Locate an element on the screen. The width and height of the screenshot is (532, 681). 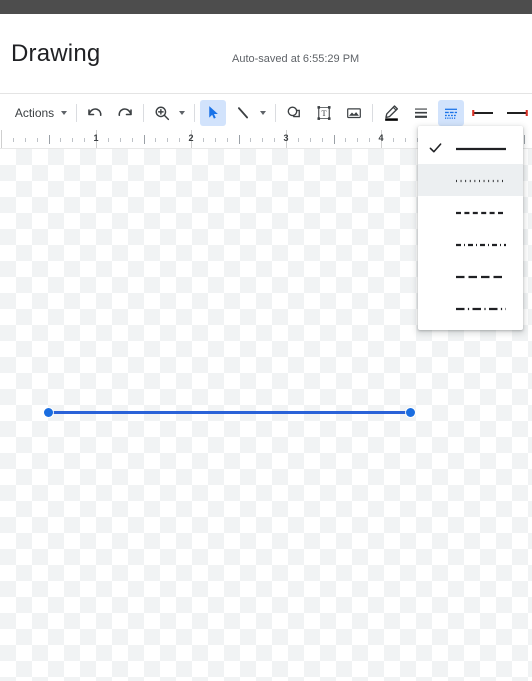
line-icon is located at coordinates (243, 113).